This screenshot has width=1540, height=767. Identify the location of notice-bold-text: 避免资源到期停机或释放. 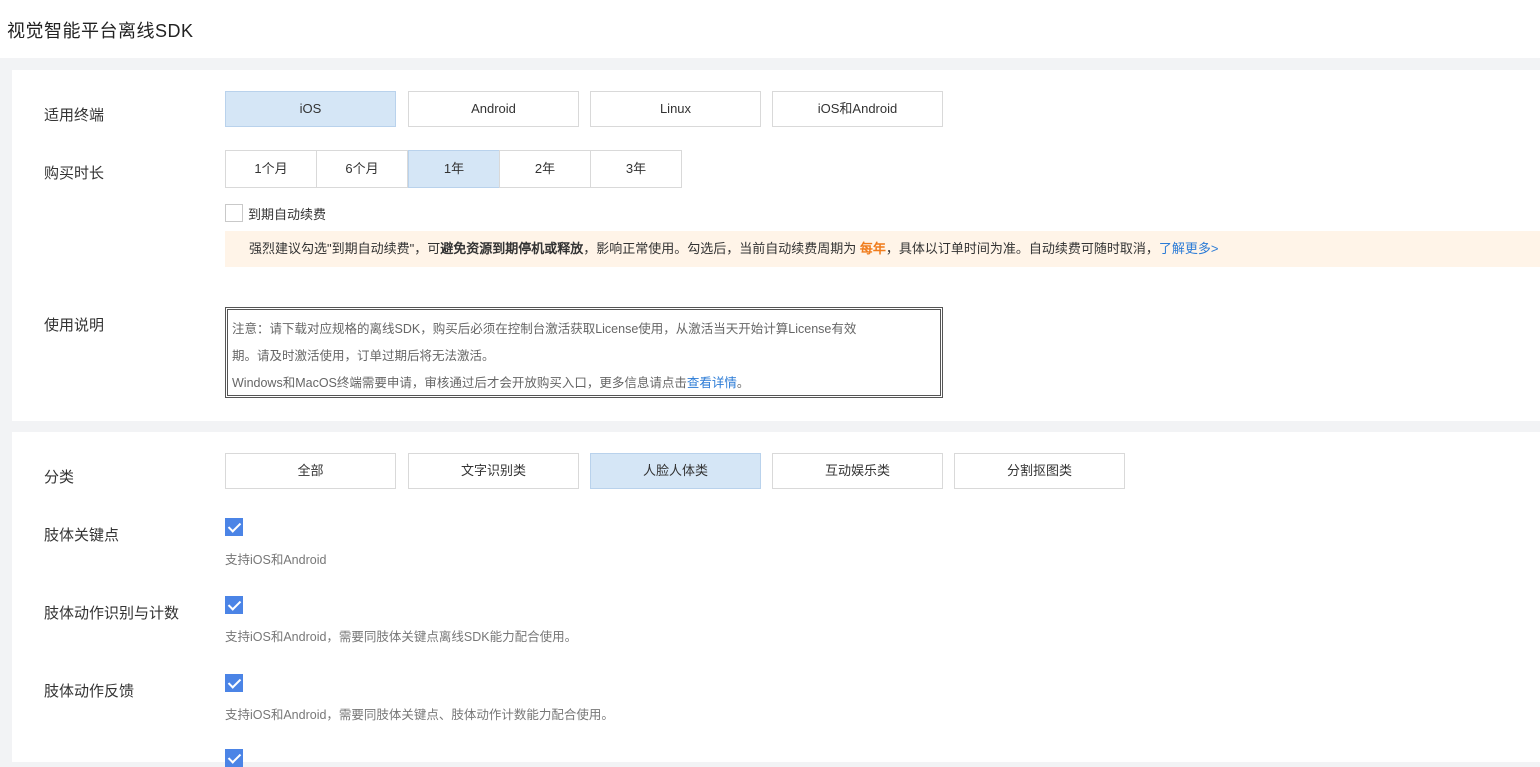
(512, 248).